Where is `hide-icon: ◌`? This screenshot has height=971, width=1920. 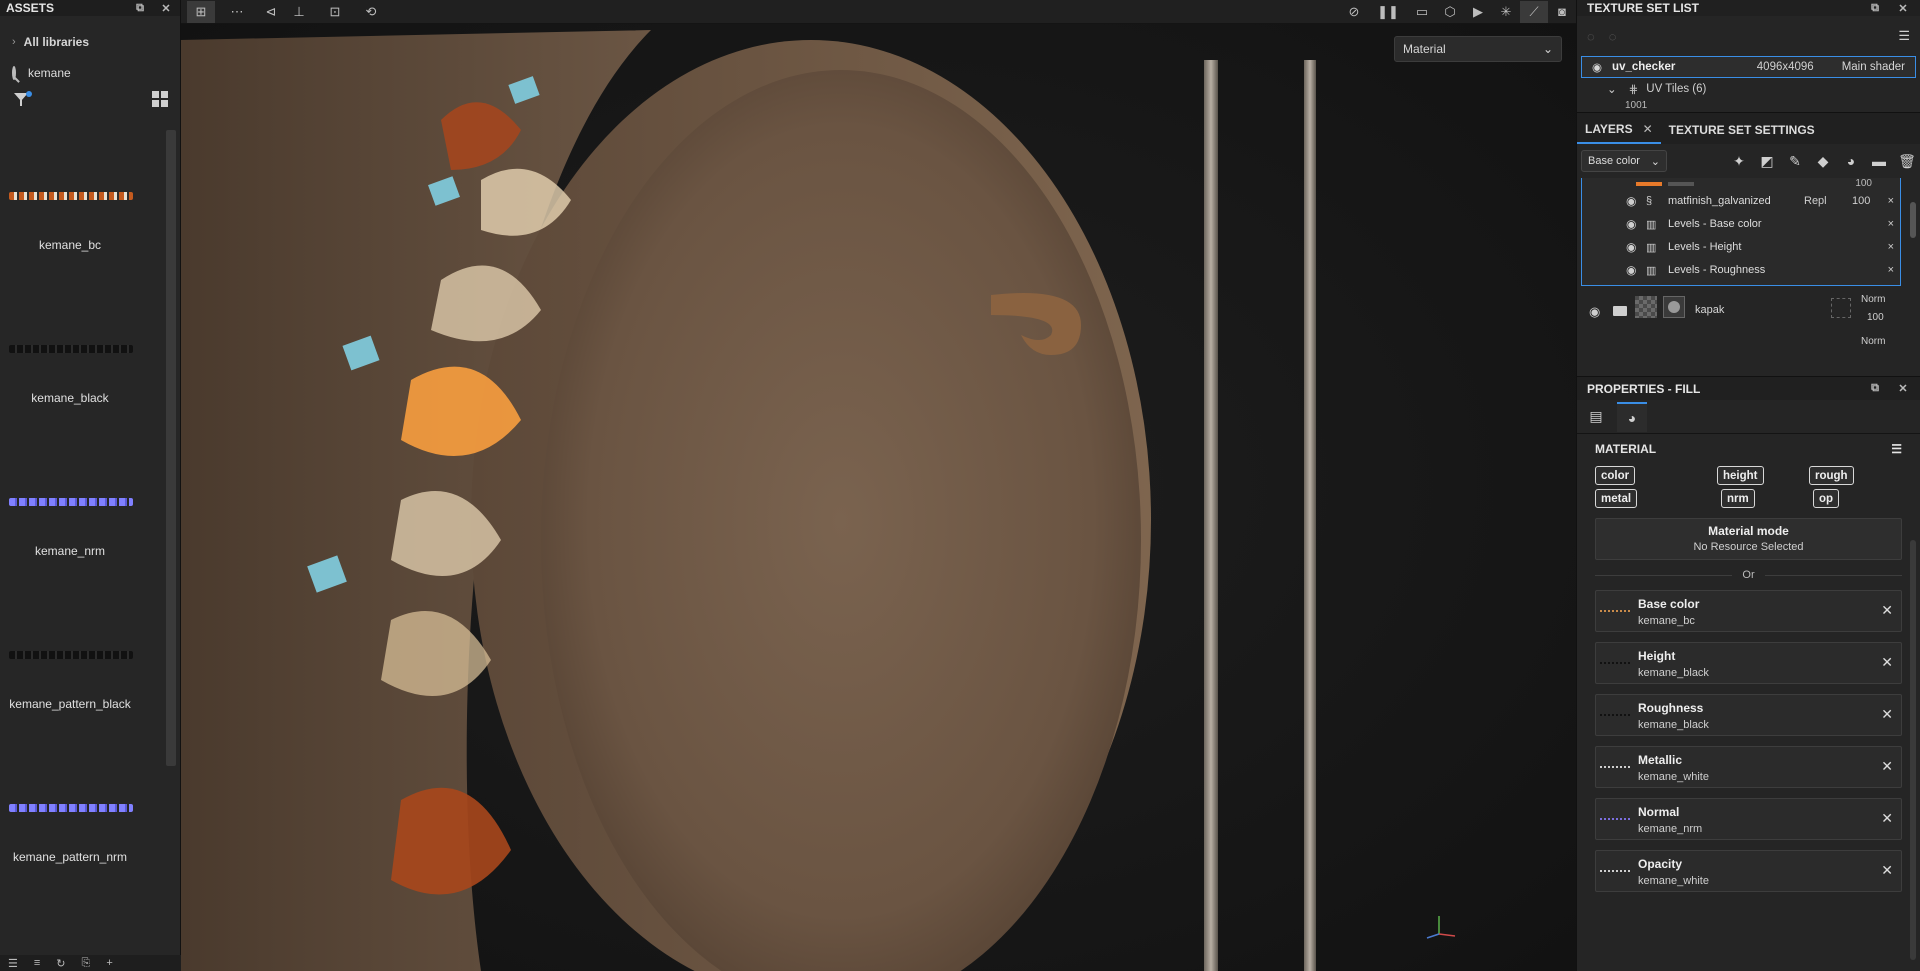 hide-icon: ◌ is located at coordinates (1591, 36).